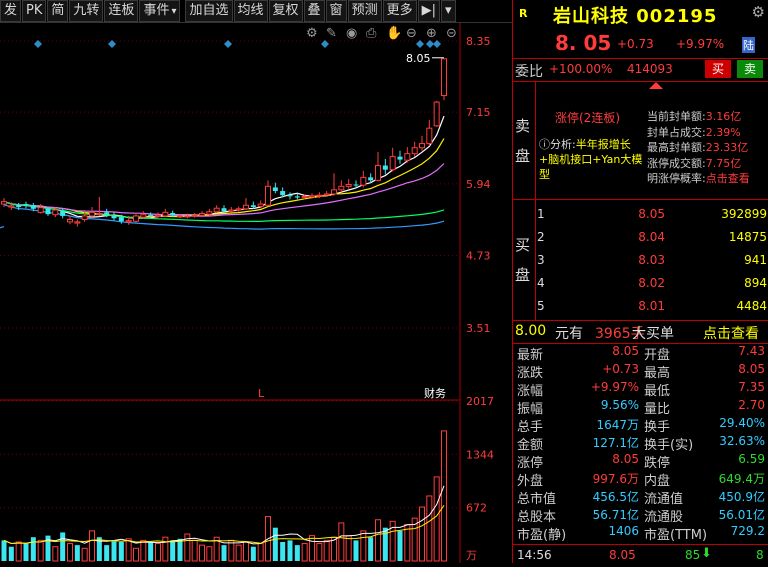 This screenshot has width=768, height=567. Describe the element at coordinates (652, 306) in the screenshot. I see `buy-level-row: 5 8.01 4484` at that location.